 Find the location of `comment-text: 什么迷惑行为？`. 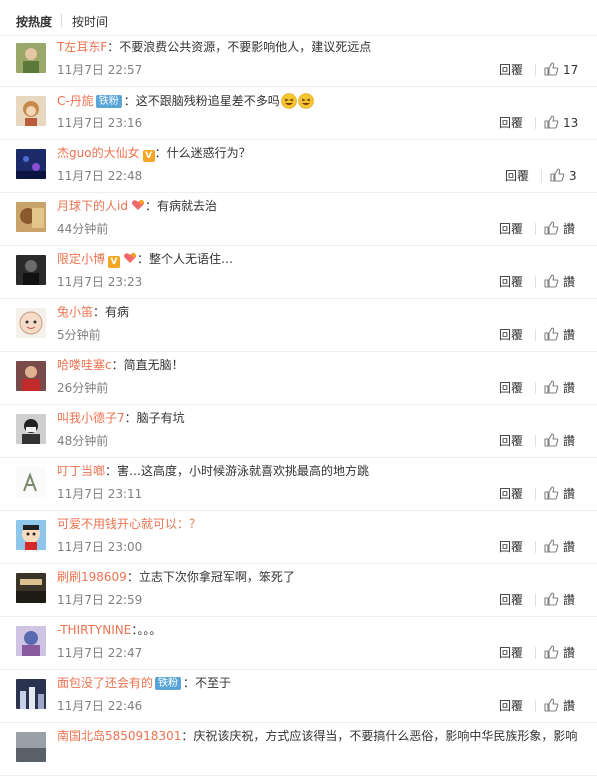

comment-text: 什么迷惑行为？ is located at coordinates (208, 153).